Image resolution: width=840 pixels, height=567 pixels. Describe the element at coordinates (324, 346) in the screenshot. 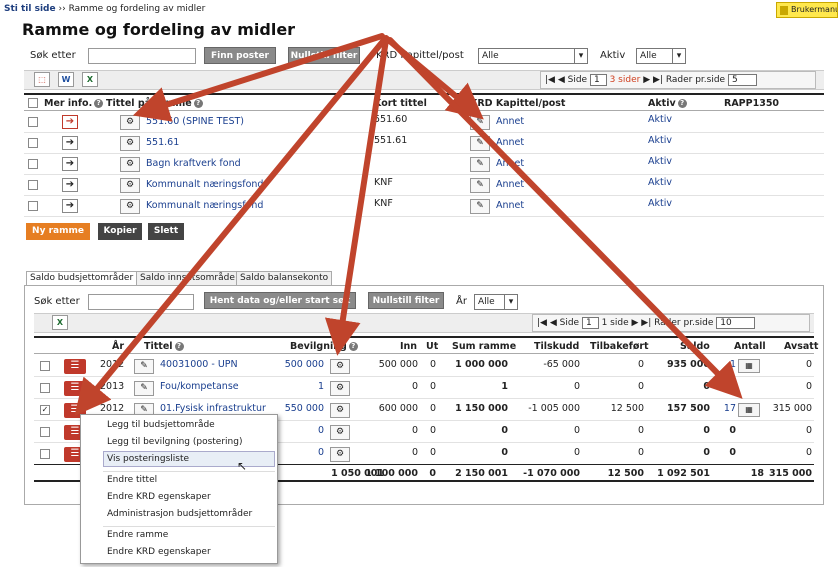

I see `header-grant: Bevilgning?` at that location.